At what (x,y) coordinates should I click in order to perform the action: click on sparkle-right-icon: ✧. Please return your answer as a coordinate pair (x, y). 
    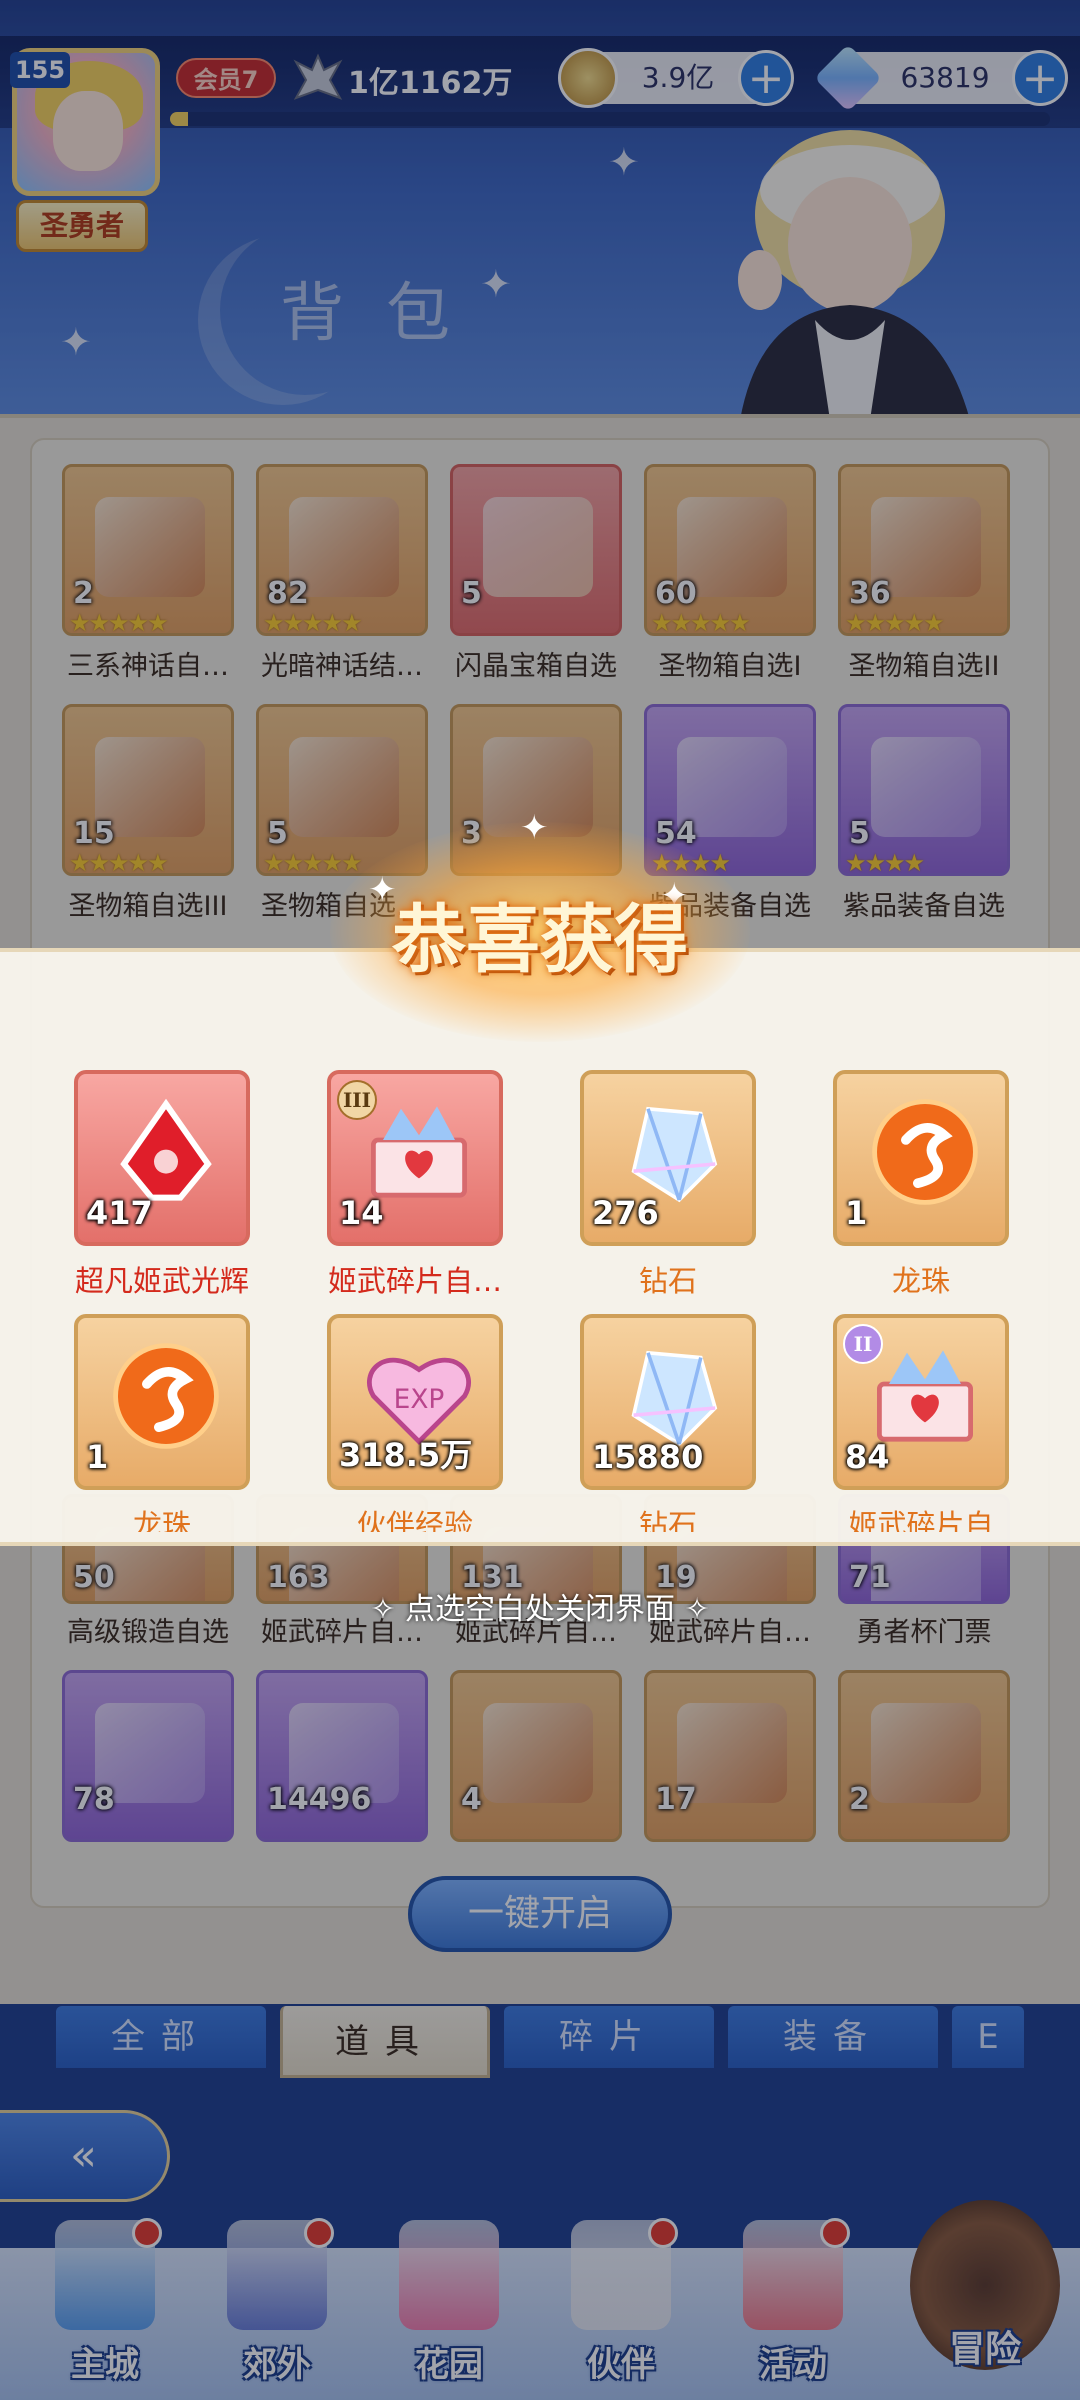
    Looking at the image, I should click on (692, 1609).